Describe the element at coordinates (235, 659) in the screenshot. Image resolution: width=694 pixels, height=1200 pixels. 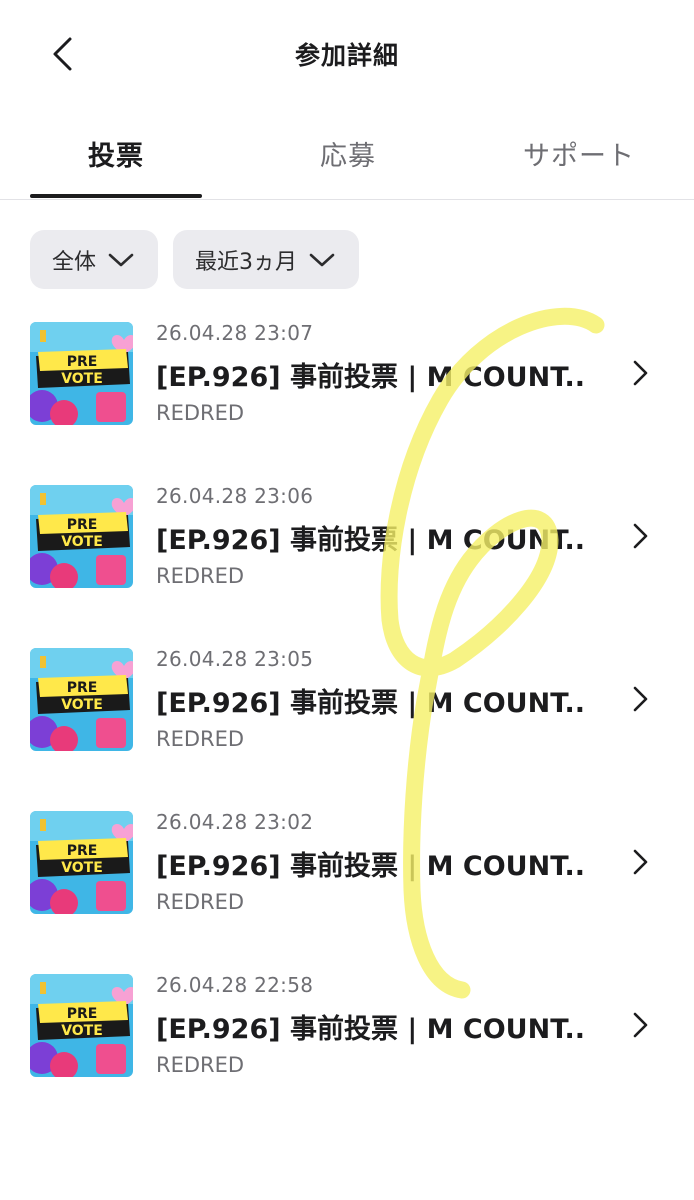
I see `item-date: 26.04.28 23:05` at that location.